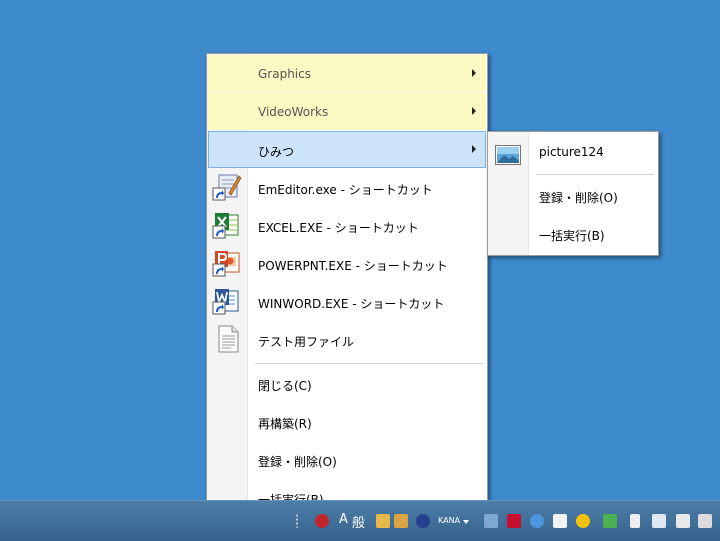  I want to click on menu-item-videoworks: VideoWorks, so click(347, 111).